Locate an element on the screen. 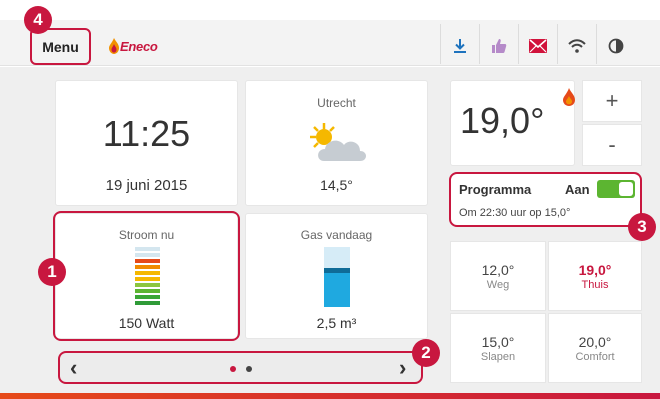 Image resolution: width=660 pixels, height=399 pixels. gas-value: 2,5 m³ is located at coordinates (336, 323).